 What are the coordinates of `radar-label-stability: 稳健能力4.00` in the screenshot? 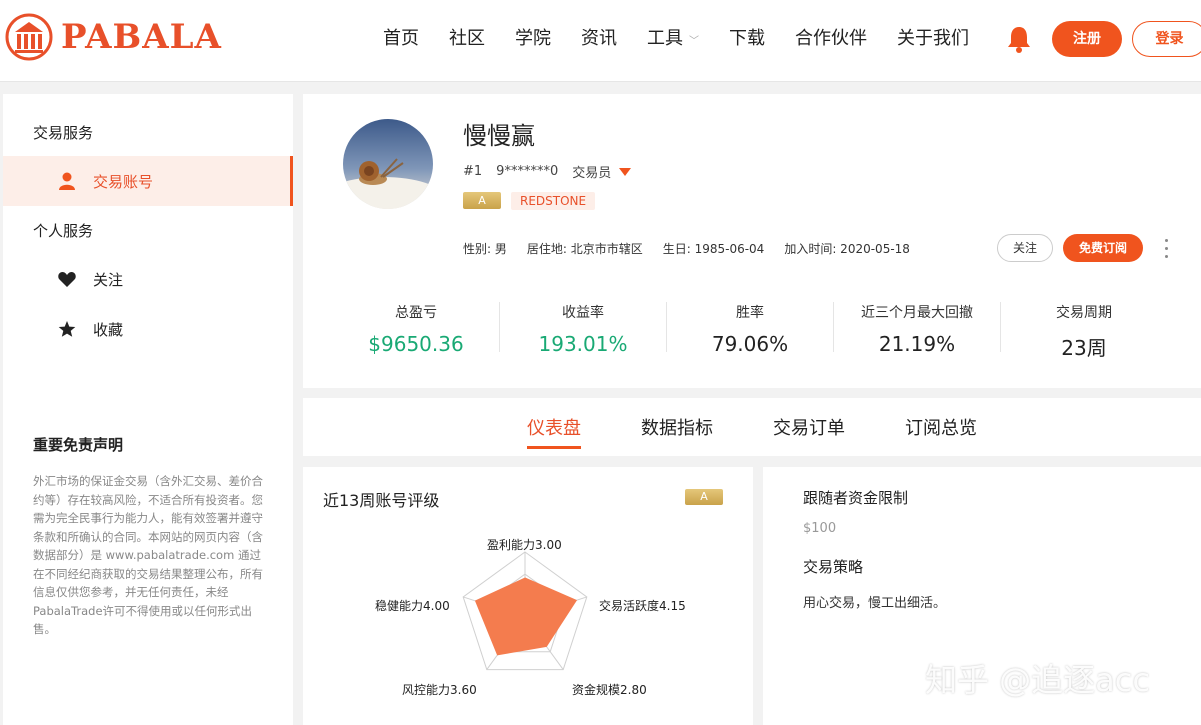 It's located at (412, 606).